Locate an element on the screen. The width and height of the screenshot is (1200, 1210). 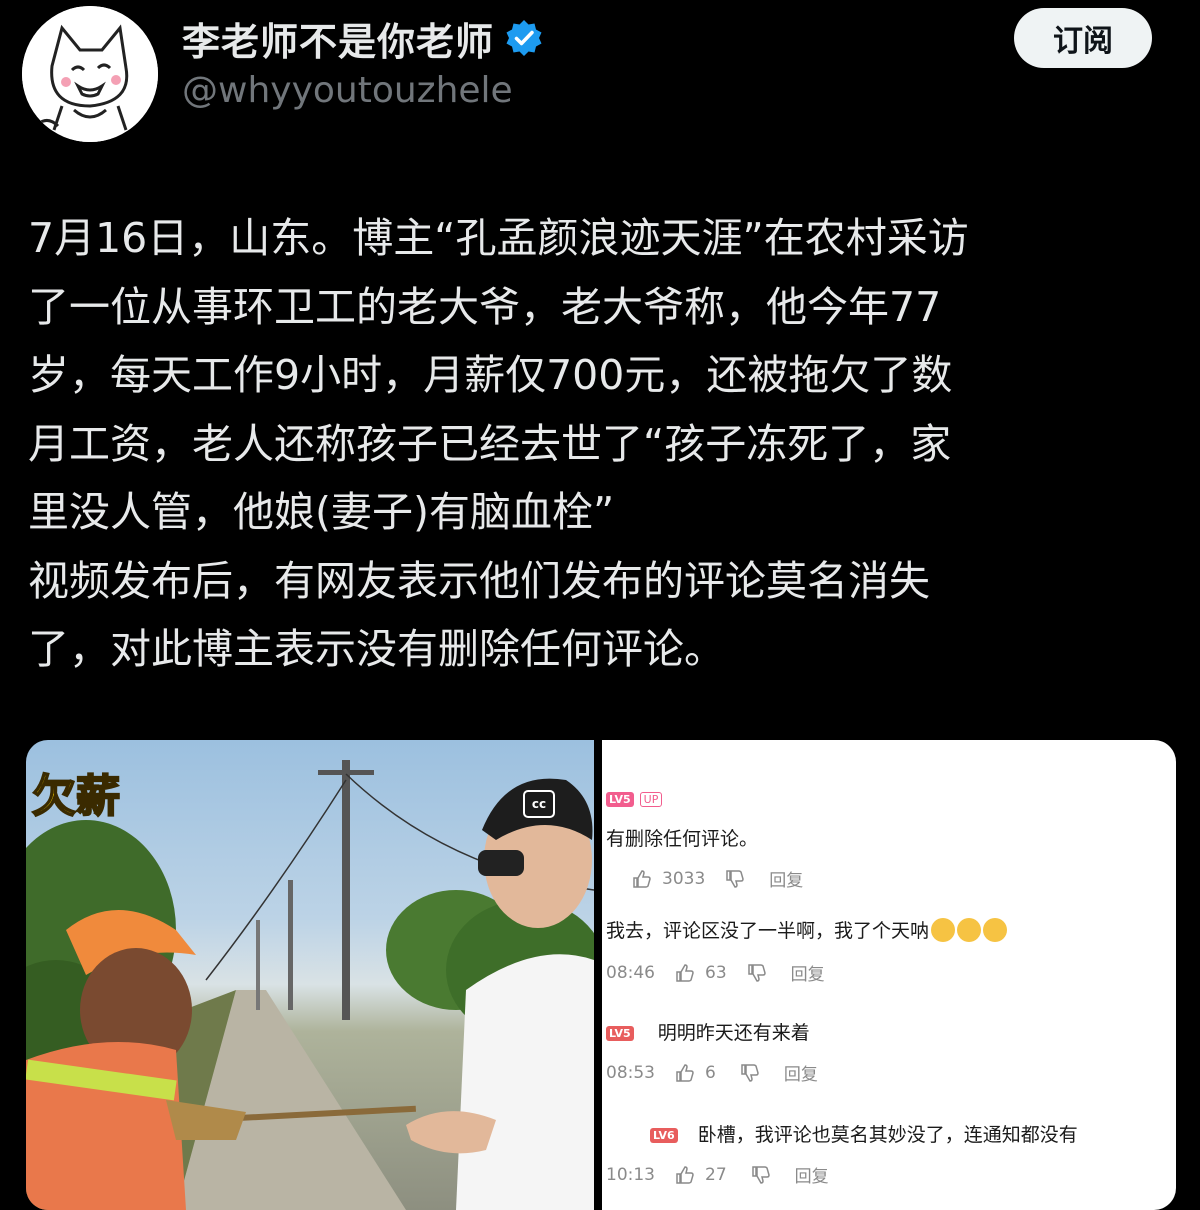
verified-badge-icon is located at coordinates (524, 38).